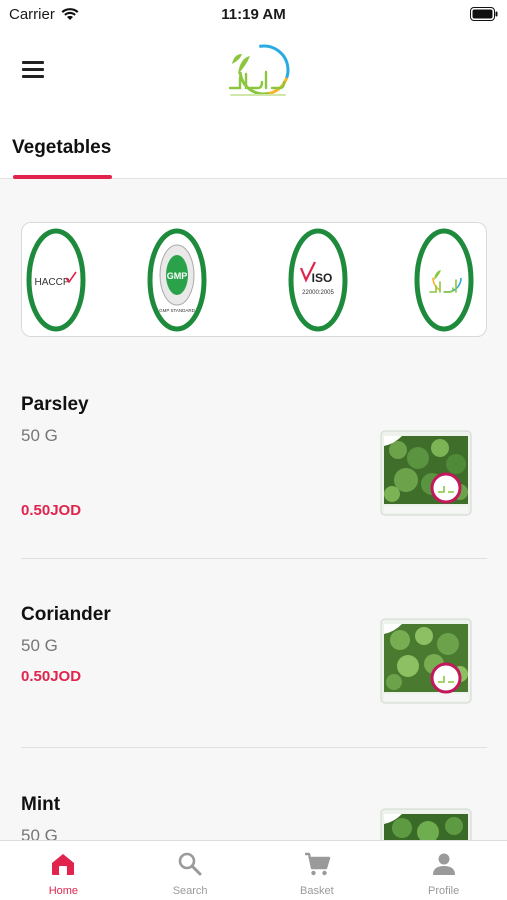  What do you see at coordinates (318, 293) in the screenshot?
I see `iso-sublabel: 22000:2005` at bounding box center [318, 293].